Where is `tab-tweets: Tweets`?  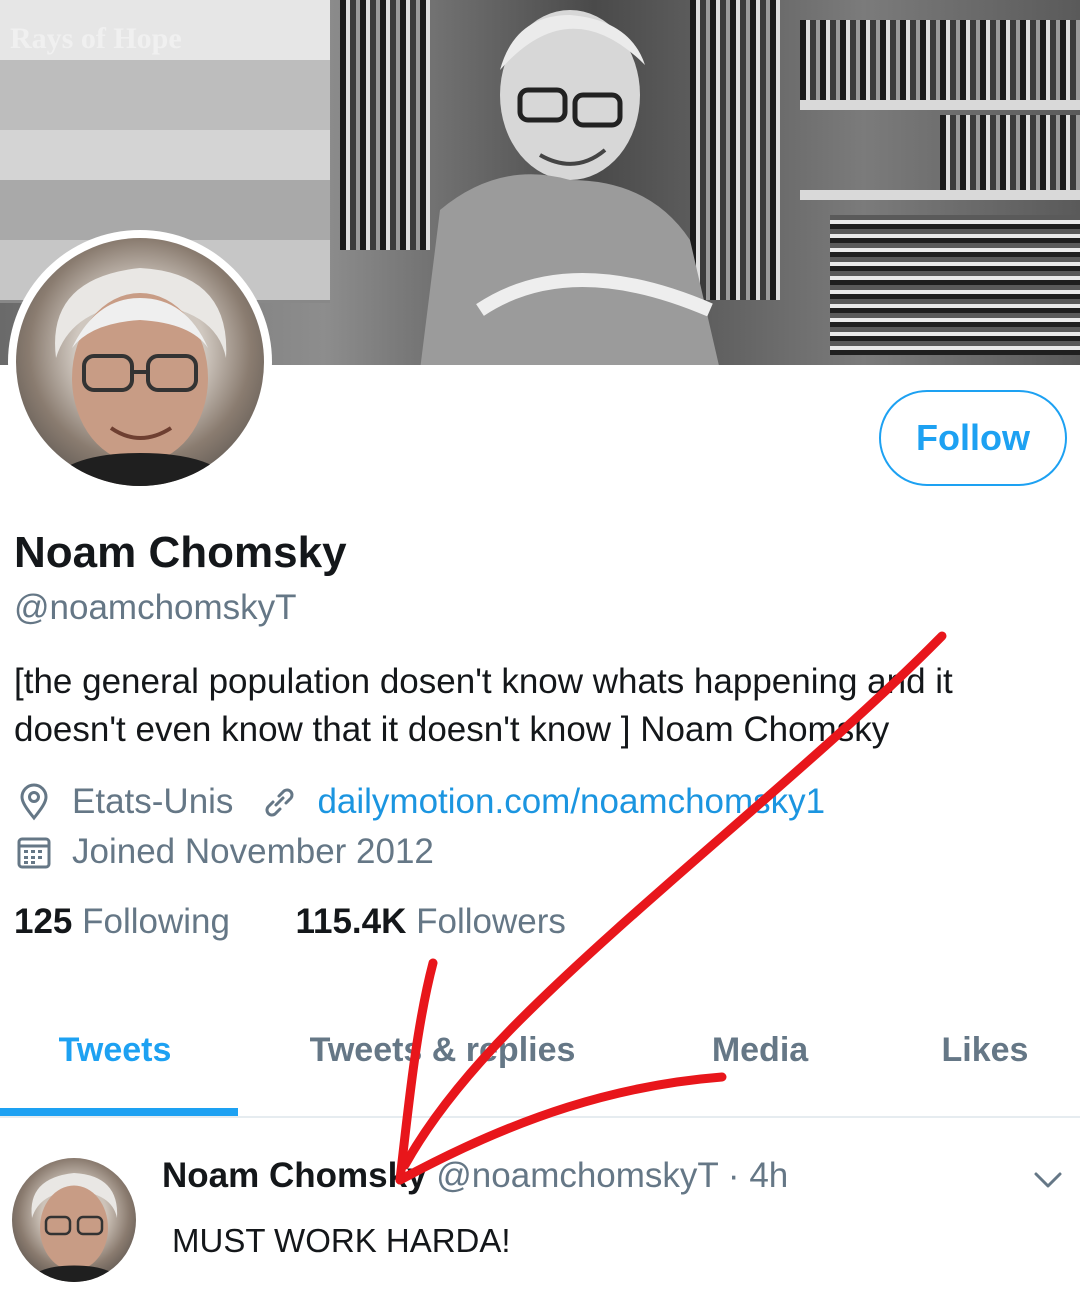
tab-tweets: Tweets is located at coordinates (115, 1050).